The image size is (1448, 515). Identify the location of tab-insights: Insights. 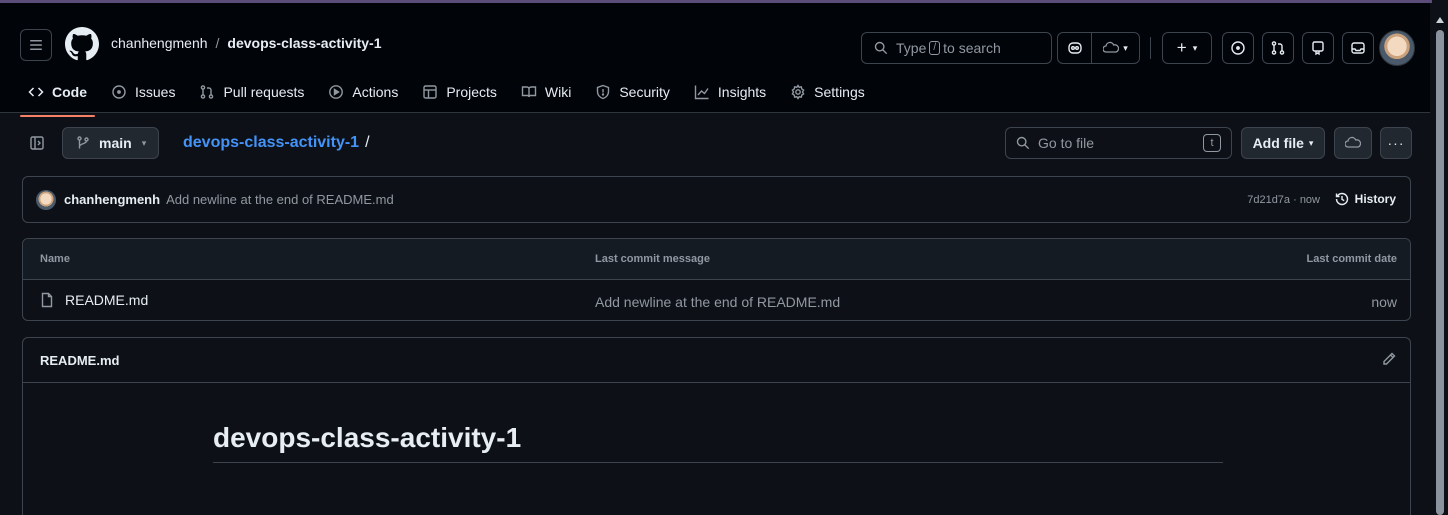
(730, 92).